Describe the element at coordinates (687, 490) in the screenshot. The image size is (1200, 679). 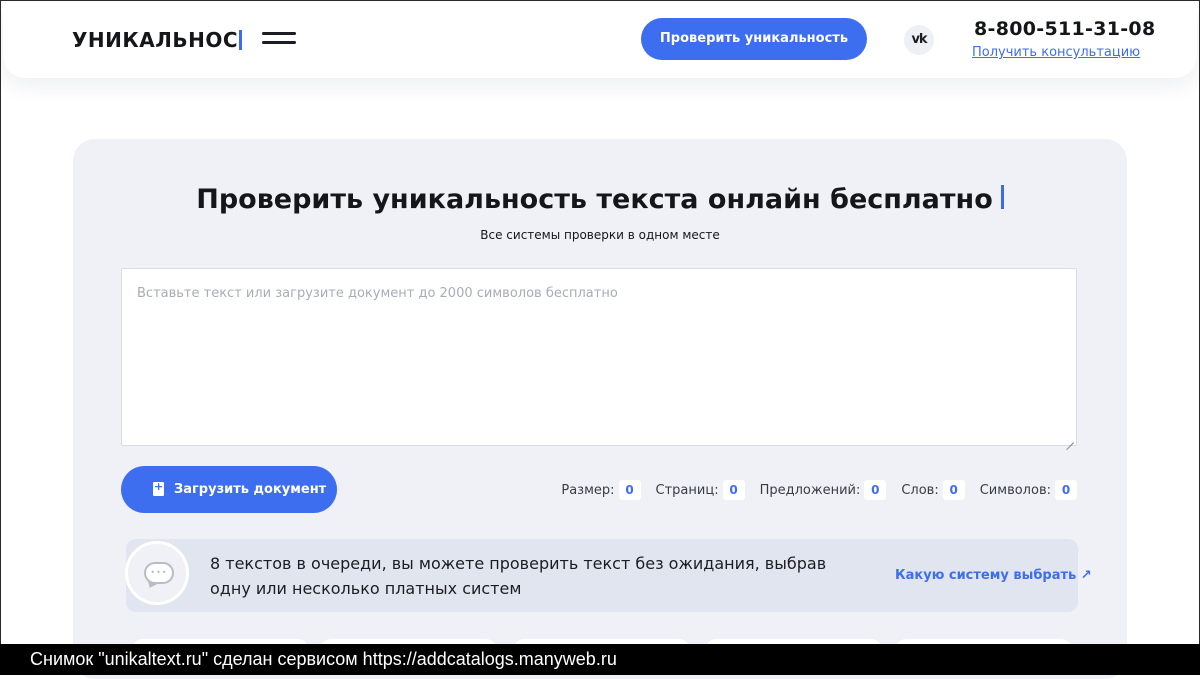
I see `stat-label: Страниц:` at that location.